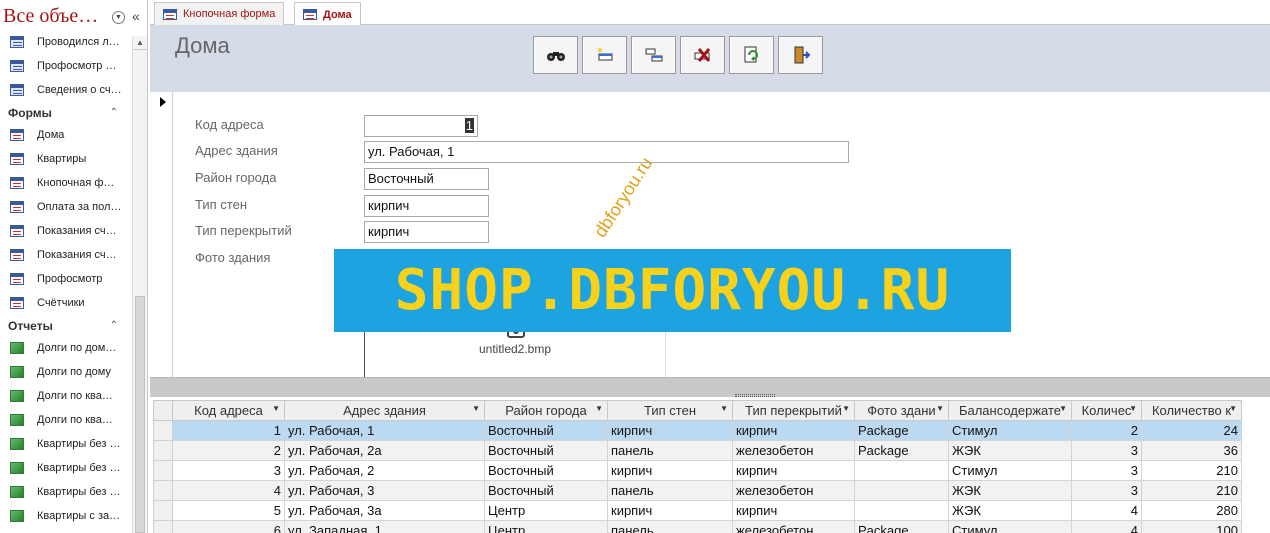 The height and width of the screenshot is (533, 1270). I want to click on tab-switchboard-form: Кнопочная форма, so click(219, 13).